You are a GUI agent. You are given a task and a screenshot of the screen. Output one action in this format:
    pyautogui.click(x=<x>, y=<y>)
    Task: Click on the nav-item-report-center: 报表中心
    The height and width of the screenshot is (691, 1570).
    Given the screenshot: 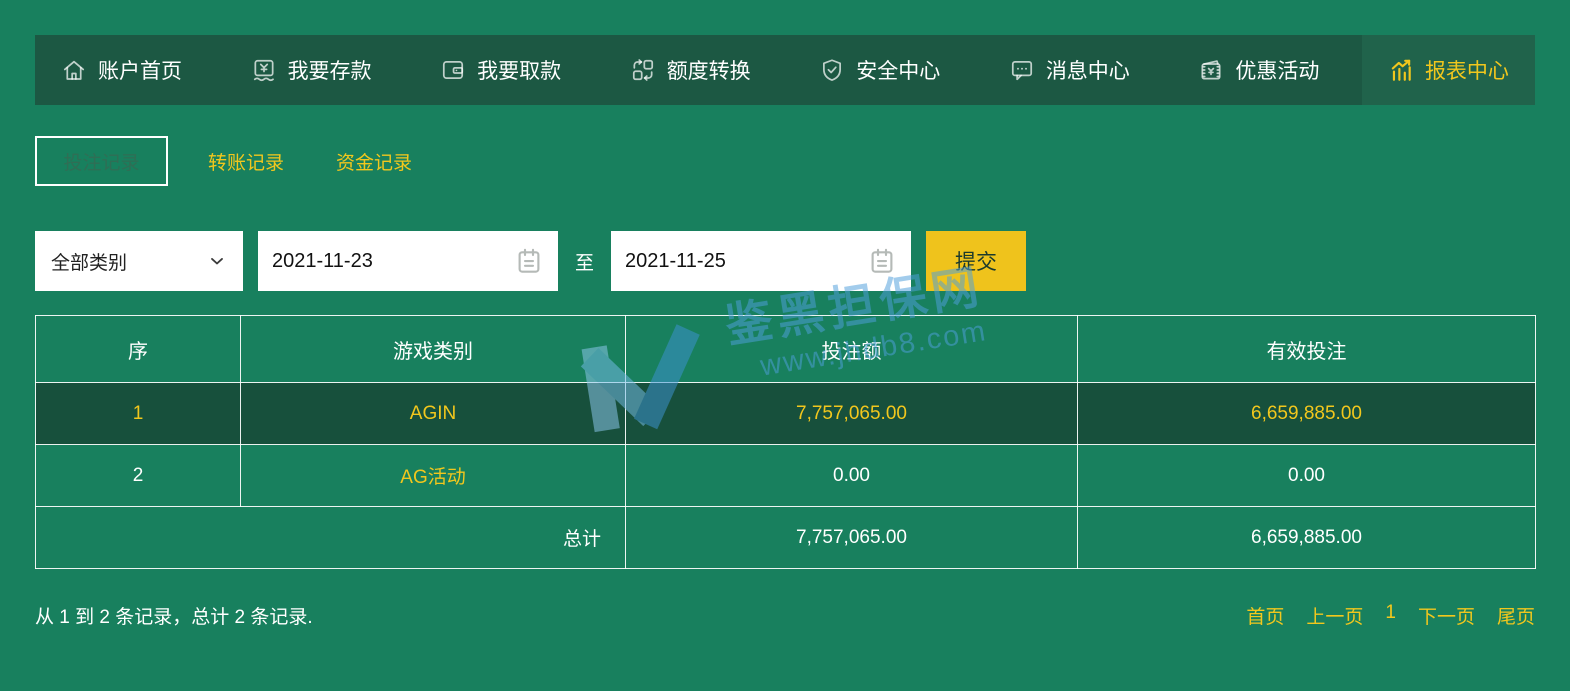 What is the action you would take?
    pyautogui.click(x=1448, y=70)
    